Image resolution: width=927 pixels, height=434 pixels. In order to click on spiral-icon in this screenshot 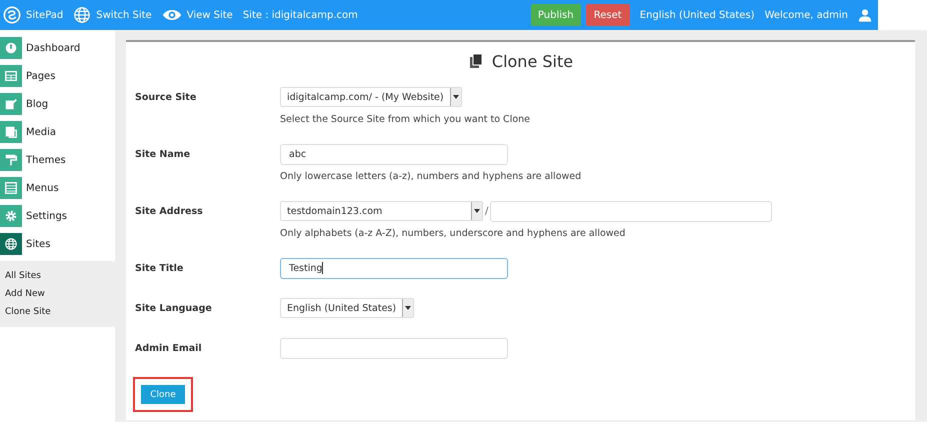, I will do `click(12, 15)`.